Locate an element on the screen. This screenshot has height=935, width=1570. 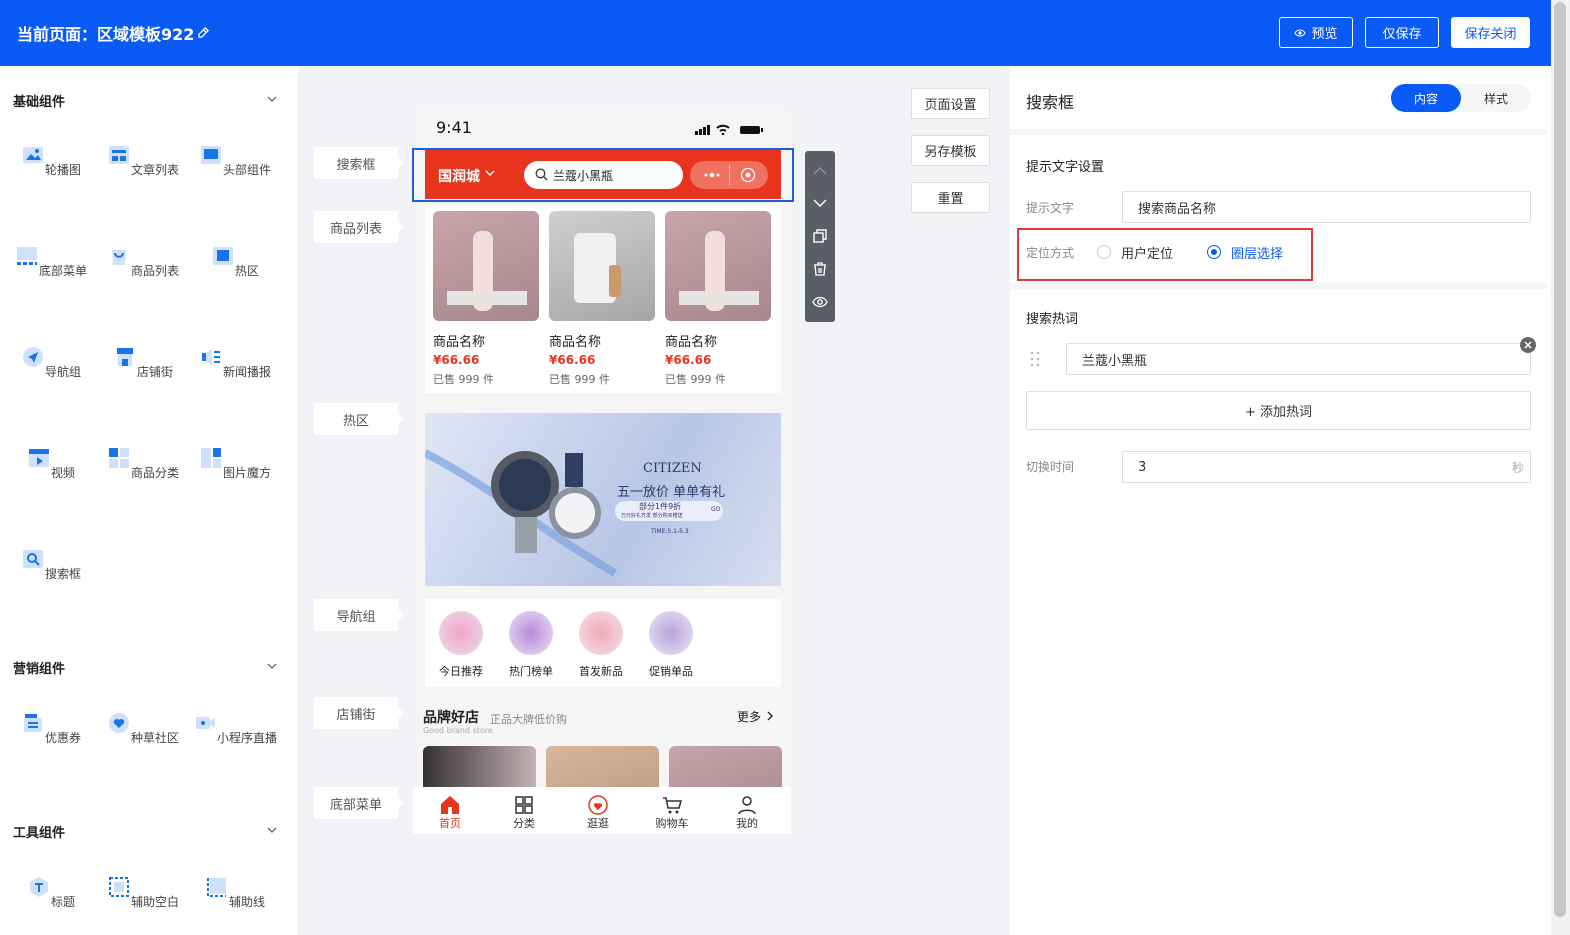
banner-brand: CITIZEN is located at coordinates (672, 468).